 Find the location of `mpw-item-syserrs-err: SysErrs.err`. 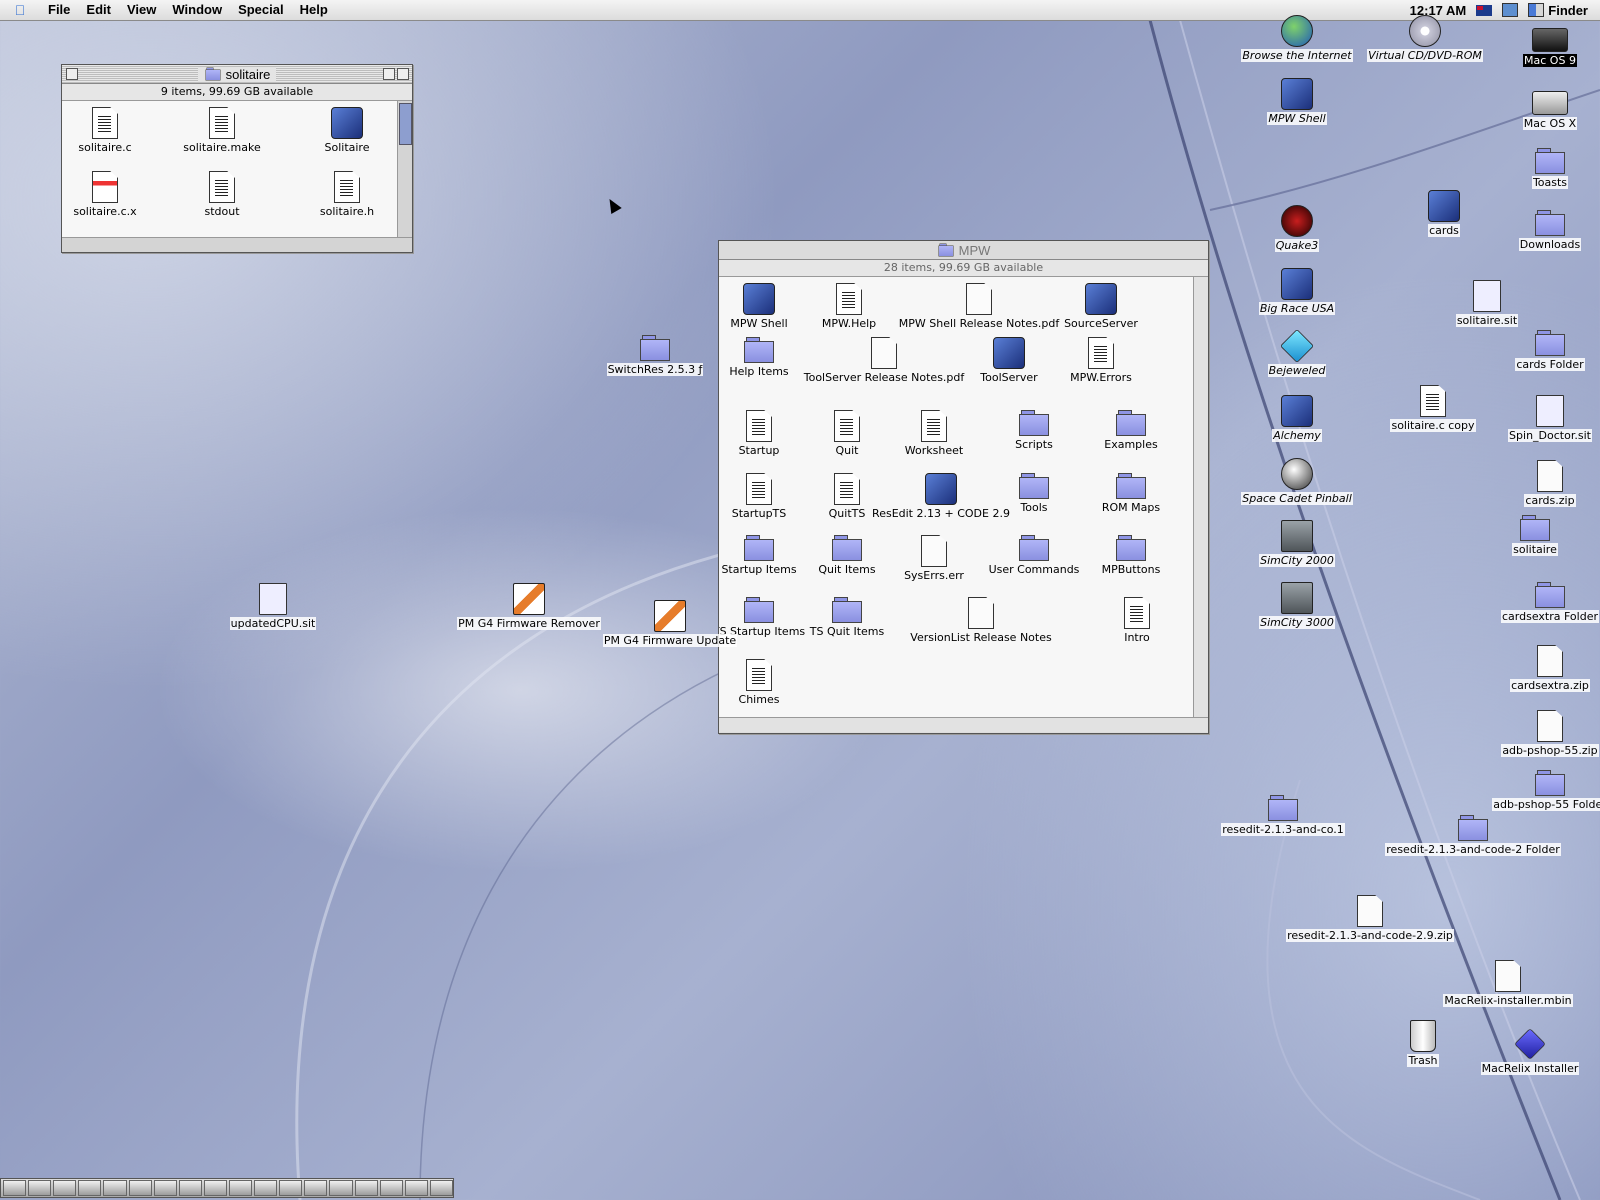

mpw-item-syserrs-err: SysErrs.err is located at coordinates (934, 558).